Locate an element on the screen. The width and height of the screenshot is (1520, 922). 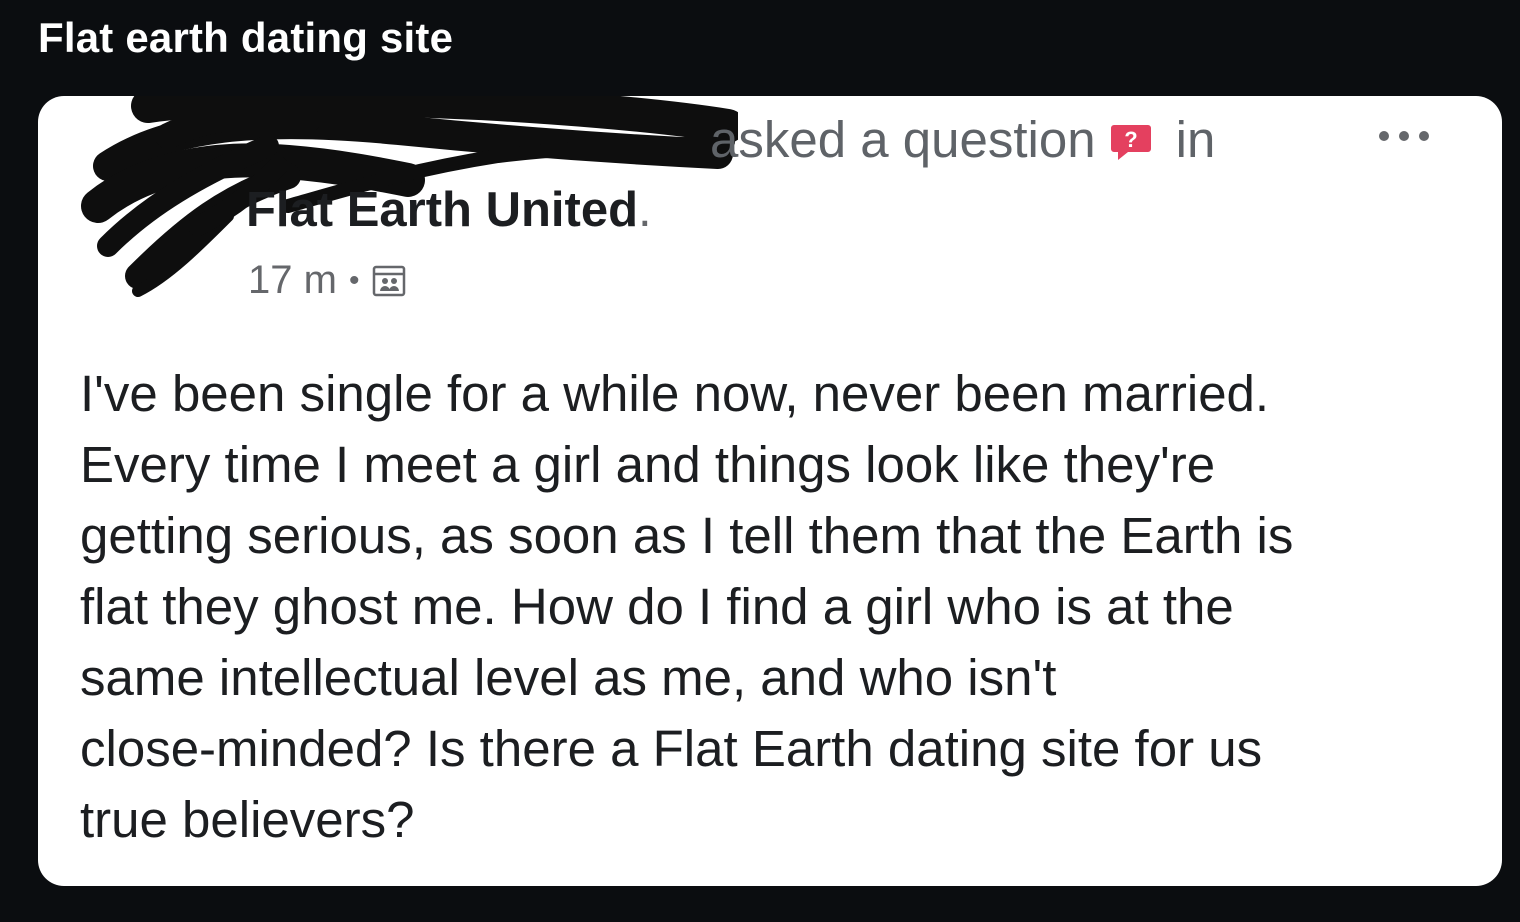
more-options-icon is located at coordinates (1404, 136).